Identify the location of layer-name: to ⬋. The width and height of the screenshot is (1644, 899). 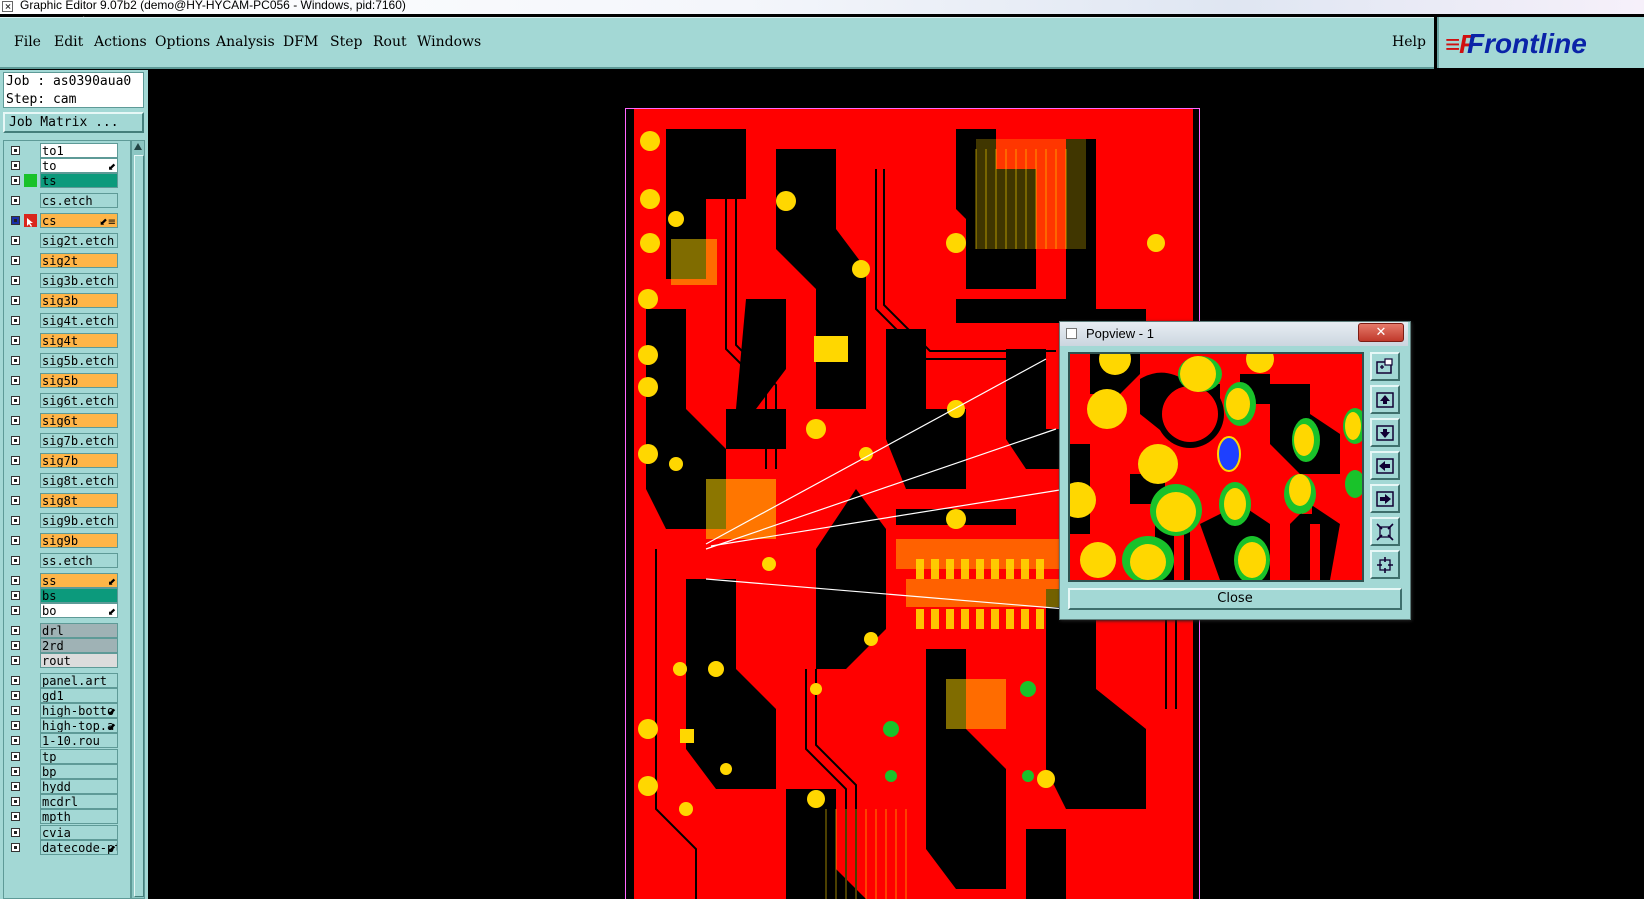
(79, 165).